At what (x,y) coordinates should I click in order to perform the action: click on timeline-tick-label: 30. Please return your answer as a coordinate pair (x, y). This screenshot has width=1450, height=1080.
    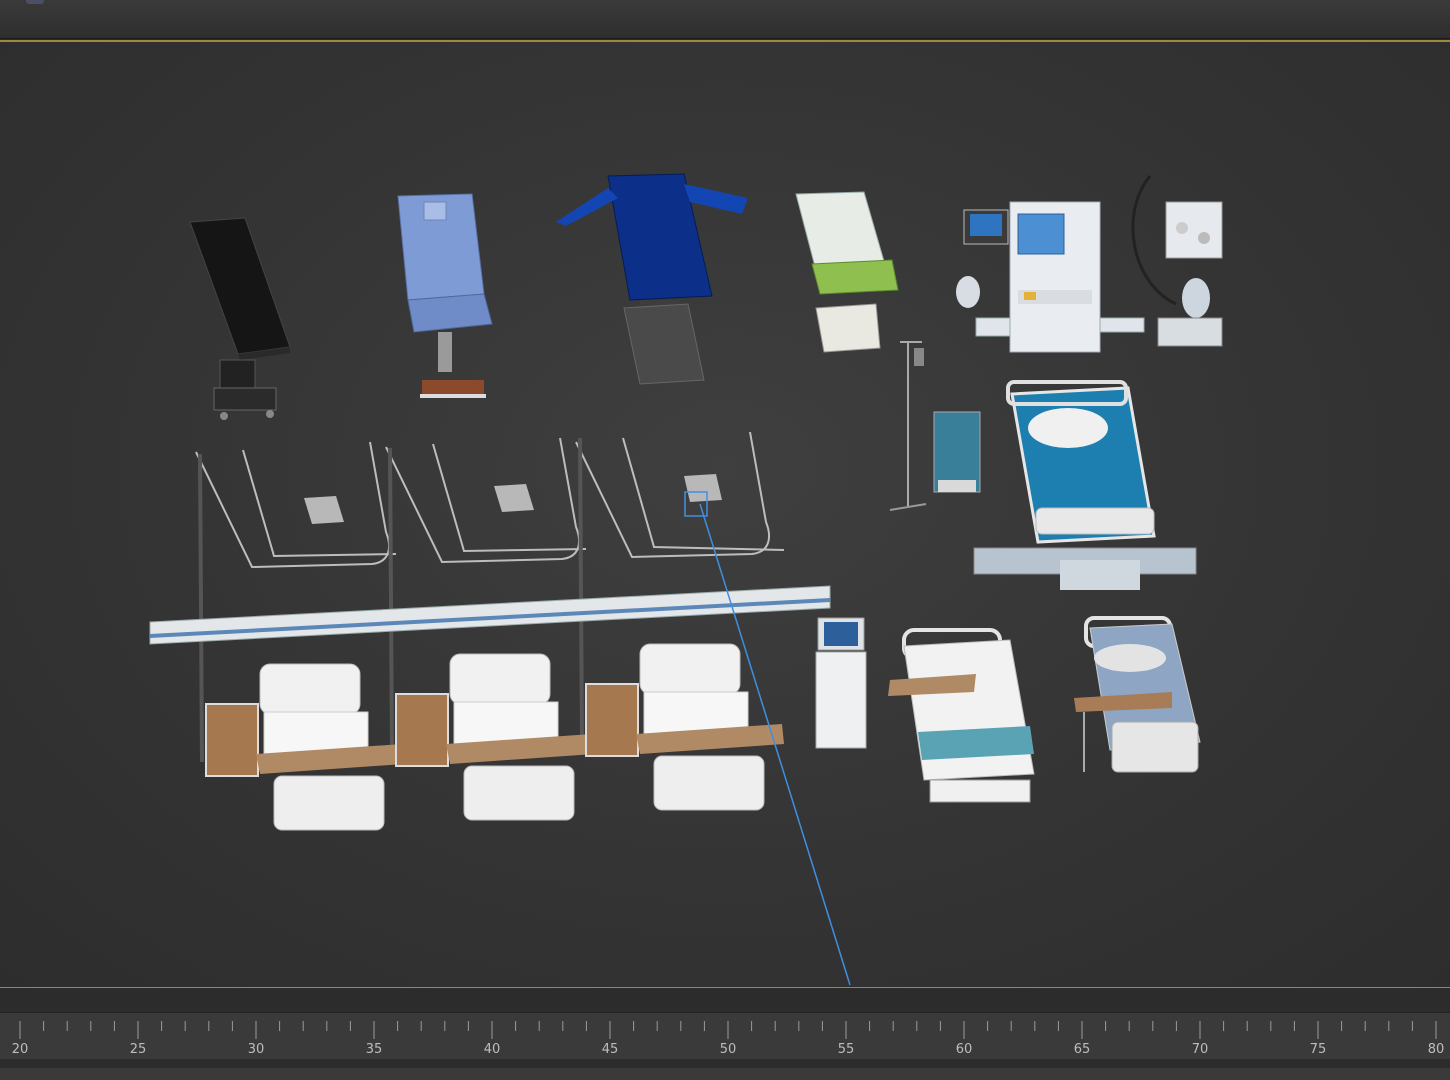
    Looking at the image, I should click on (256, 1049).